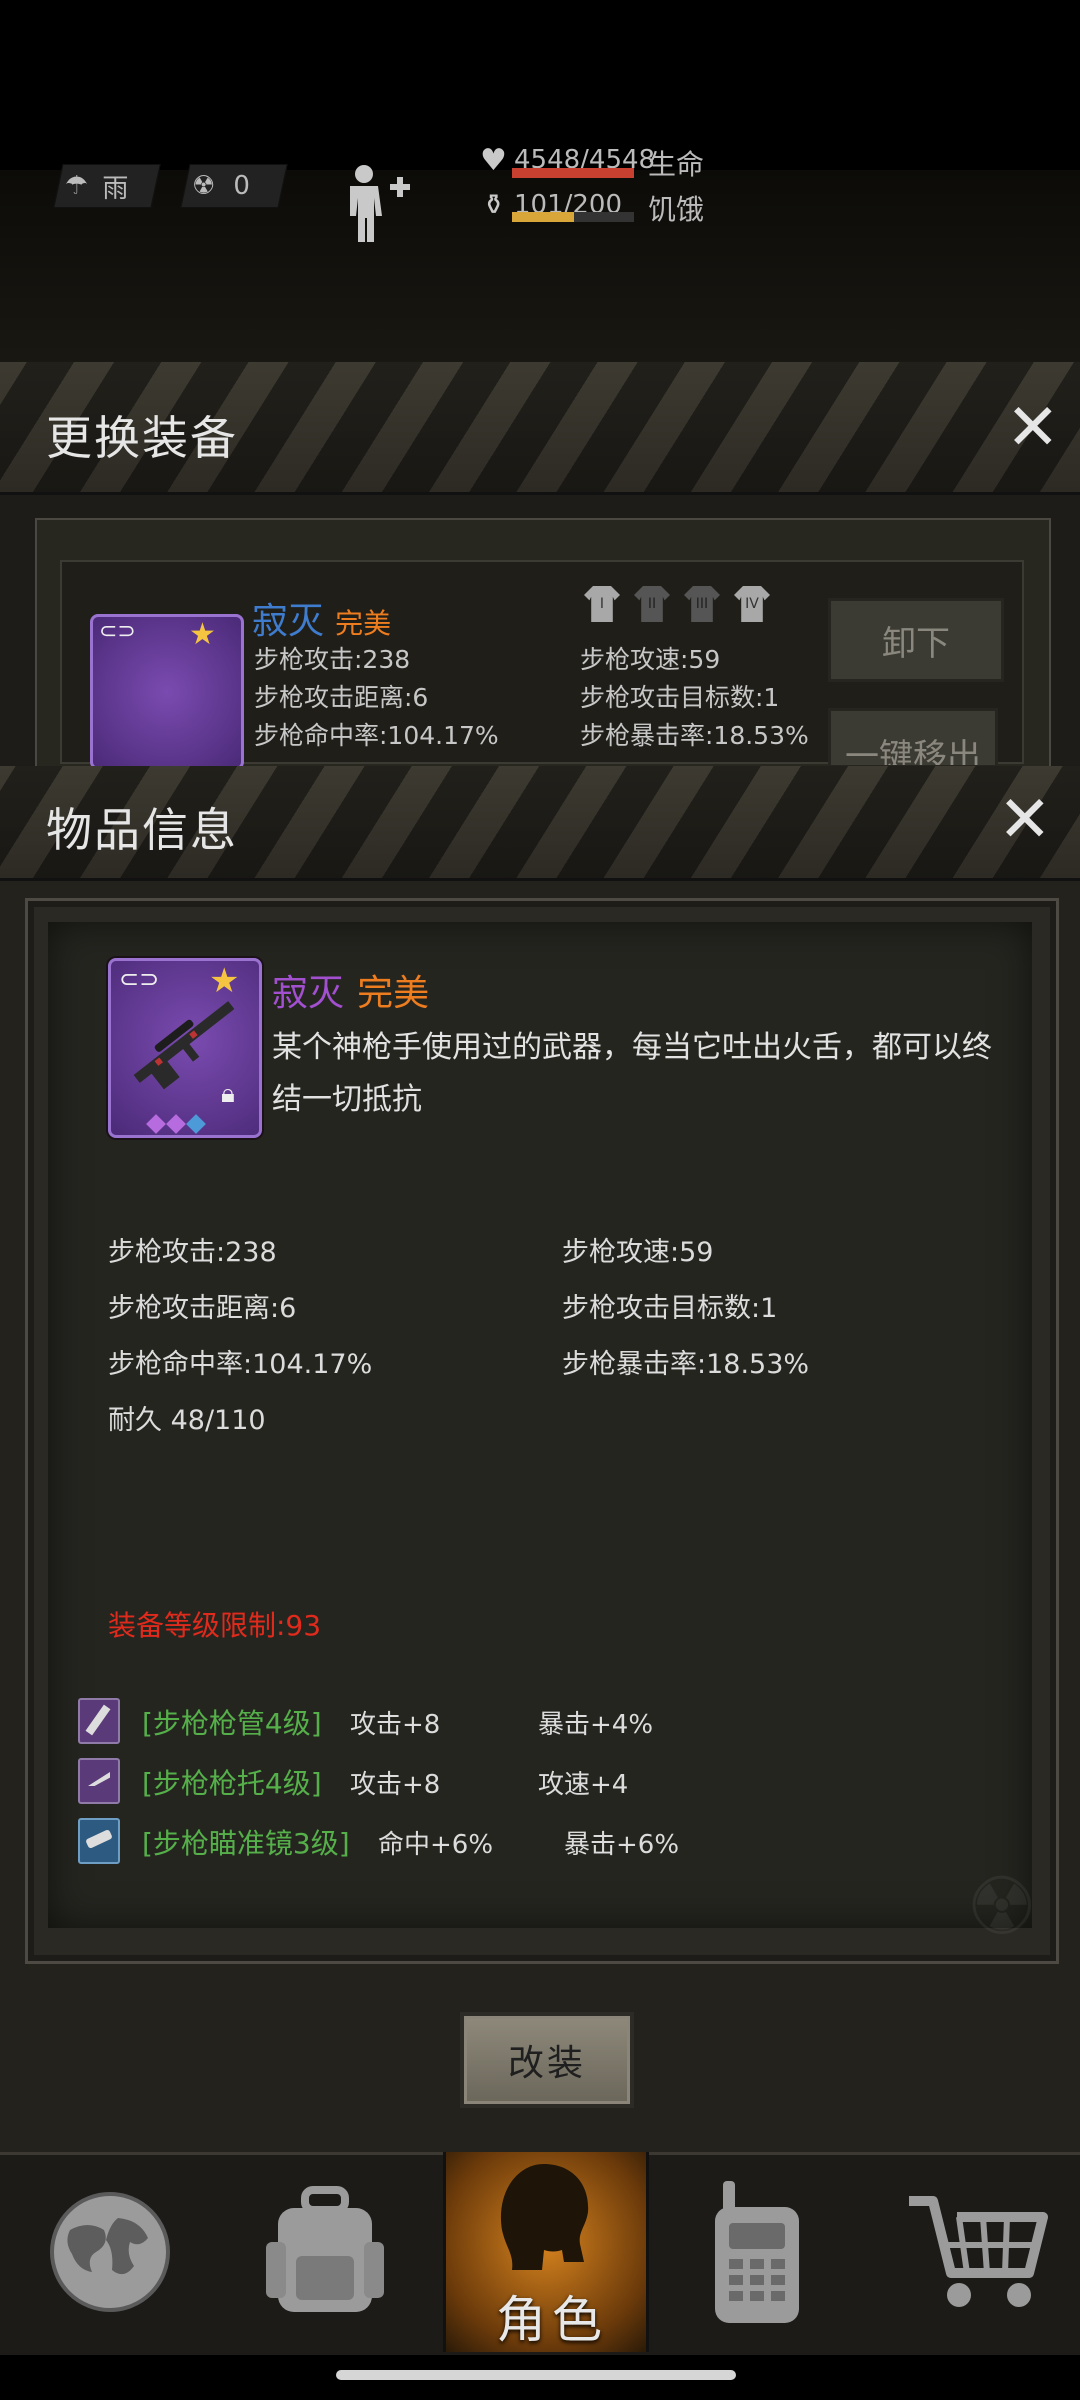 The height and width of the screenshot is (2400, 1080). I want to click on item-stat: 步枪攻击目标数:1, so click(670, 1308).